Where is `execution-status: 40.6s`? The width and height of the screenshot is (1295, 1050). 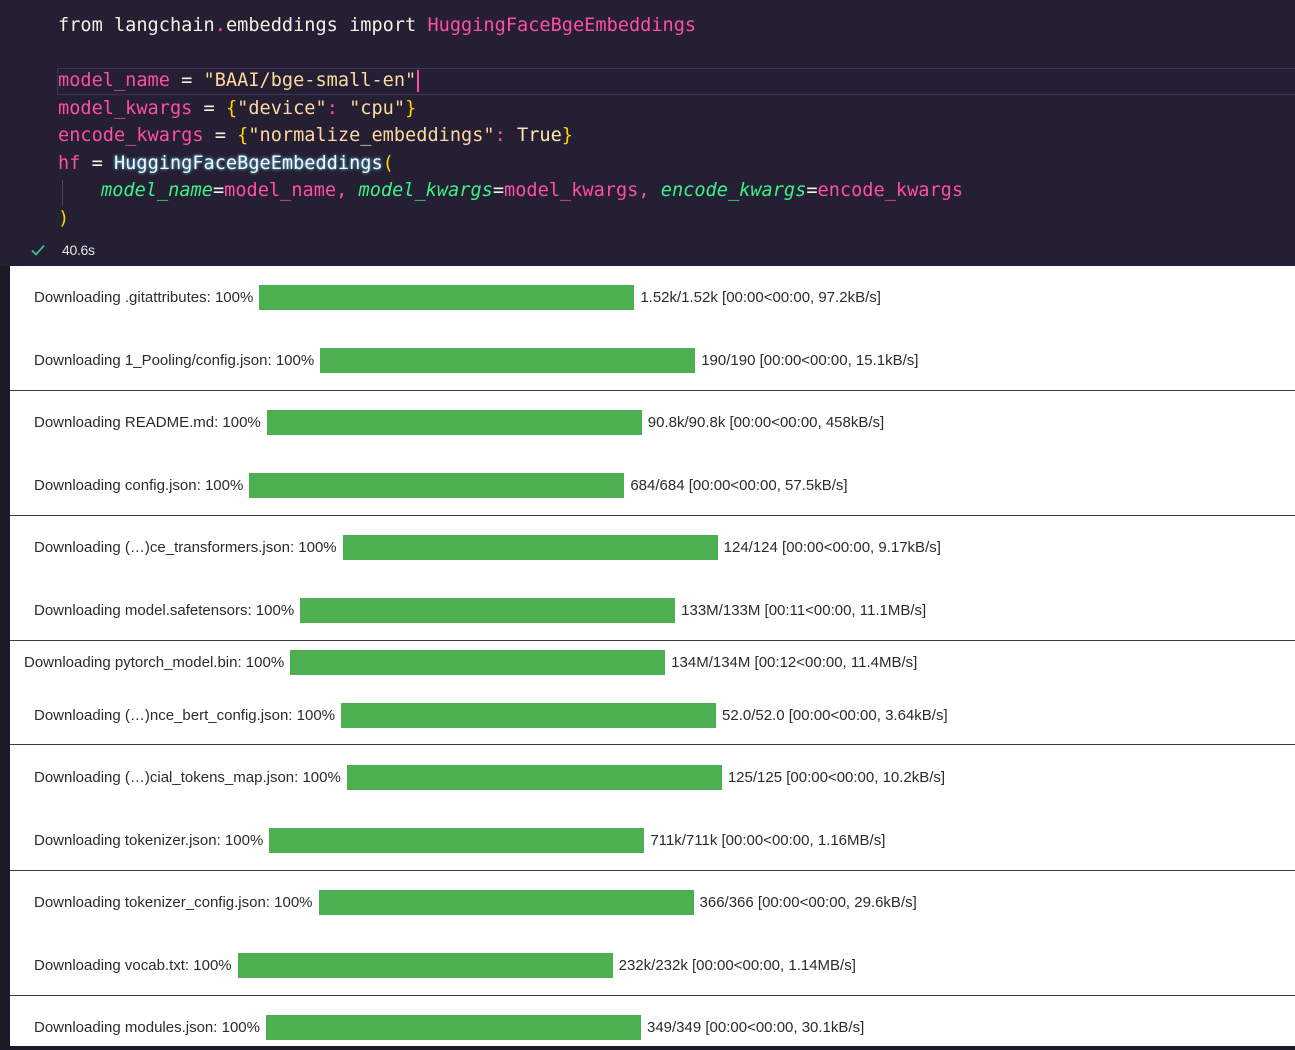 execution-status: 40.6s is located at coordinates (62, 250).